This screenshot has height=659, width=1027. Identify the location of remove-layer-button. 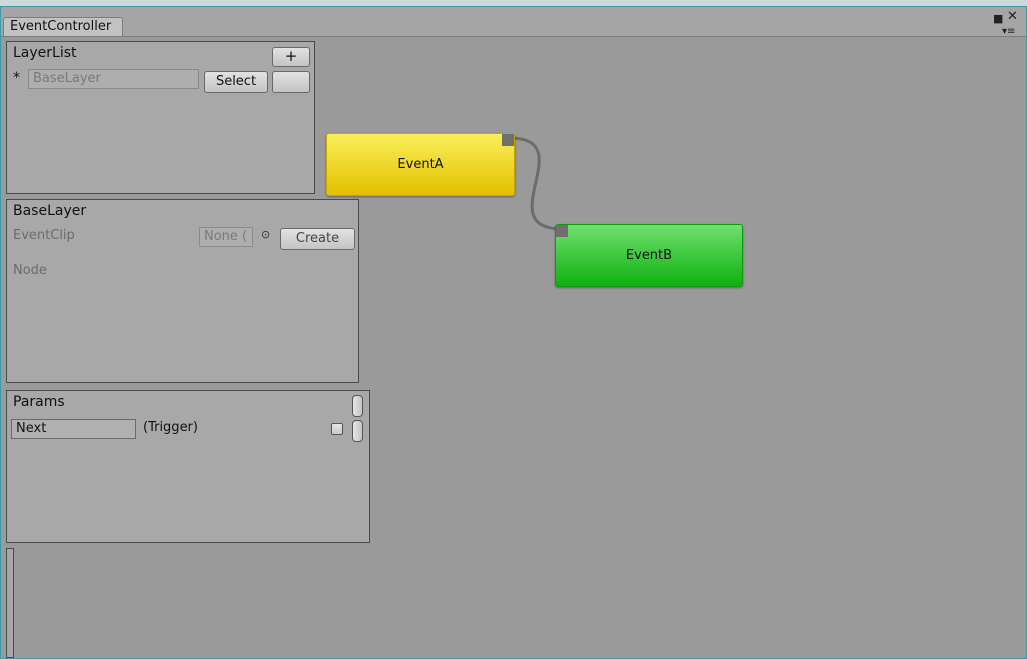
(291, 82).